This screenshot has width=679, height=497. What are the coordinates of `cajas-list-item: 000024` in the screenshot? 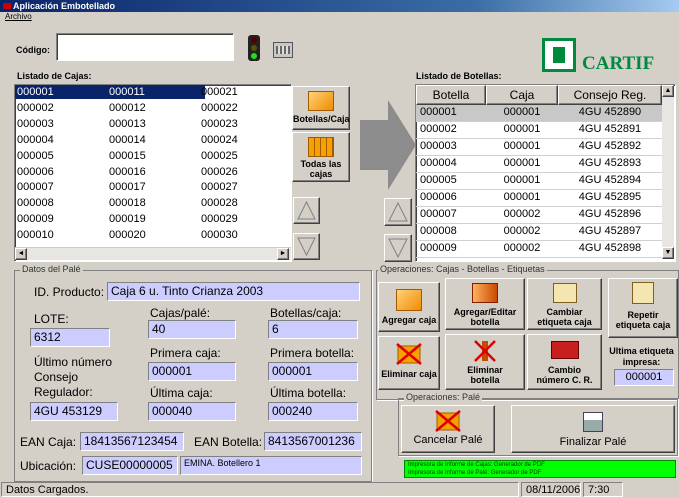 It's located at (219, 140).